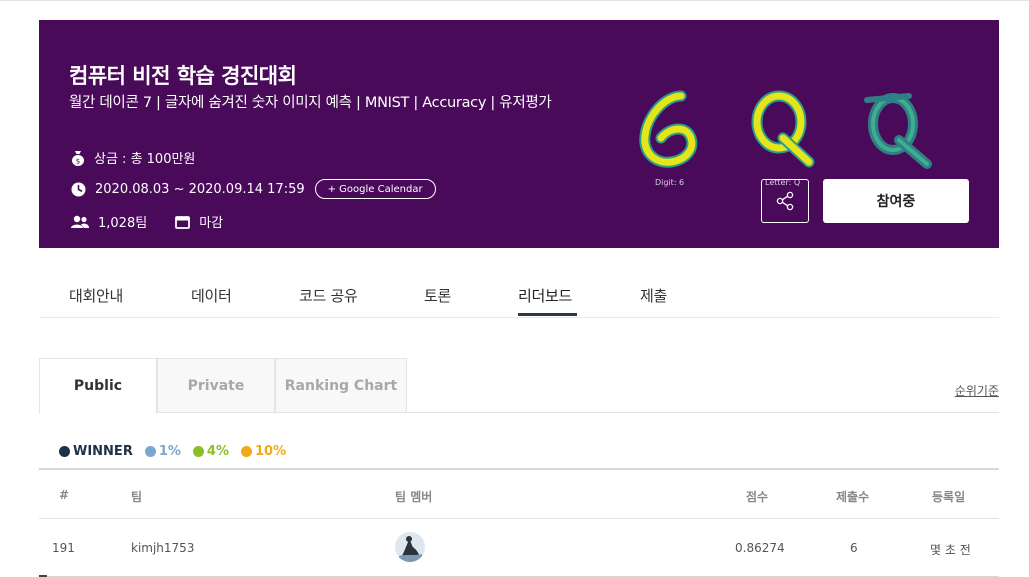 The height and width of the screenshot is (577, 1029). What do you see at coordinates (162, 548) in the screenshot?
I see `row-team: kimjh1753` at bounding box center [162, 548].